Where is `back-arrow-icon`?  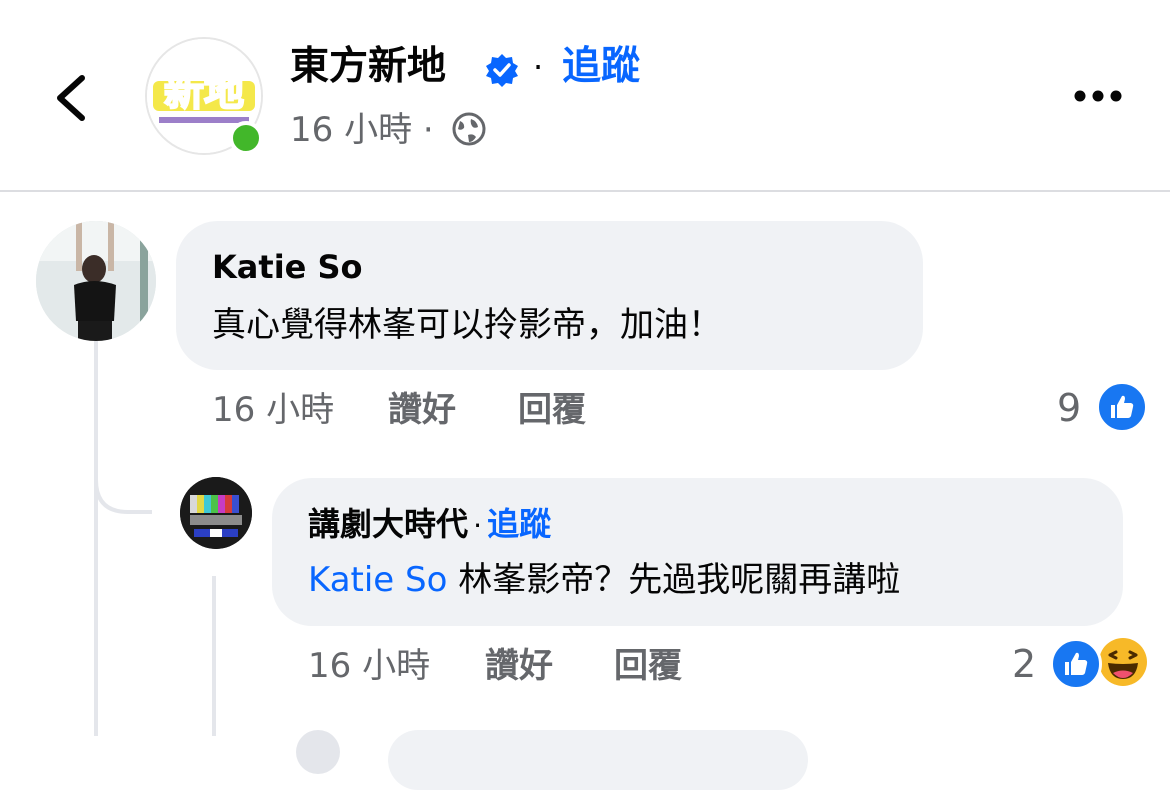 back-arrow-icon is located at coordinates (72, 98).